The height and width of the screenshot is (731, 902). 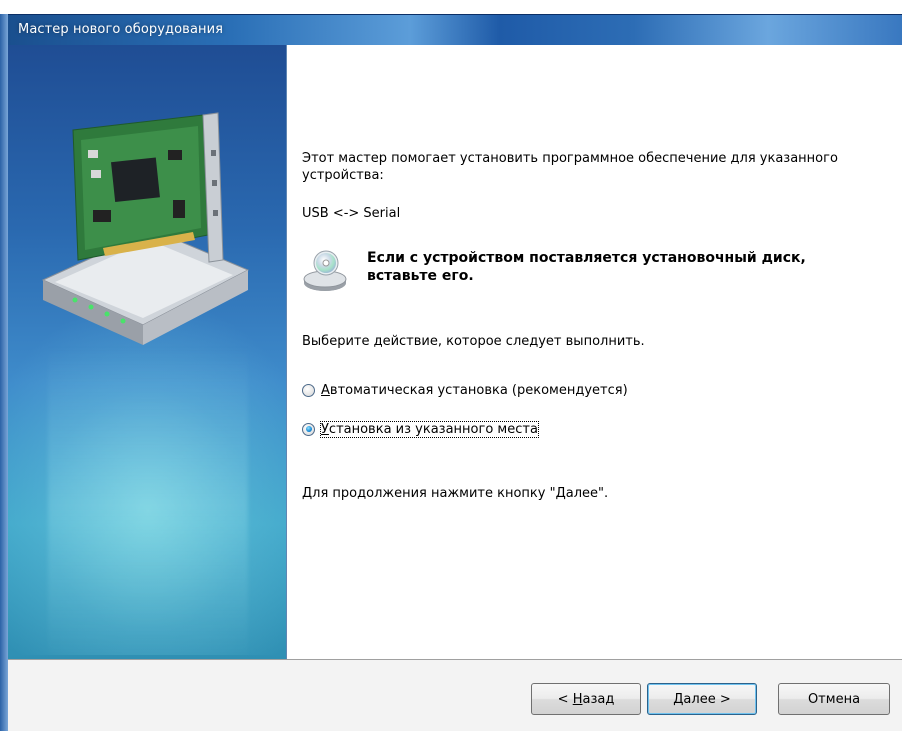 I want to click on back-button: < Назад, so click(x=586, y=699).